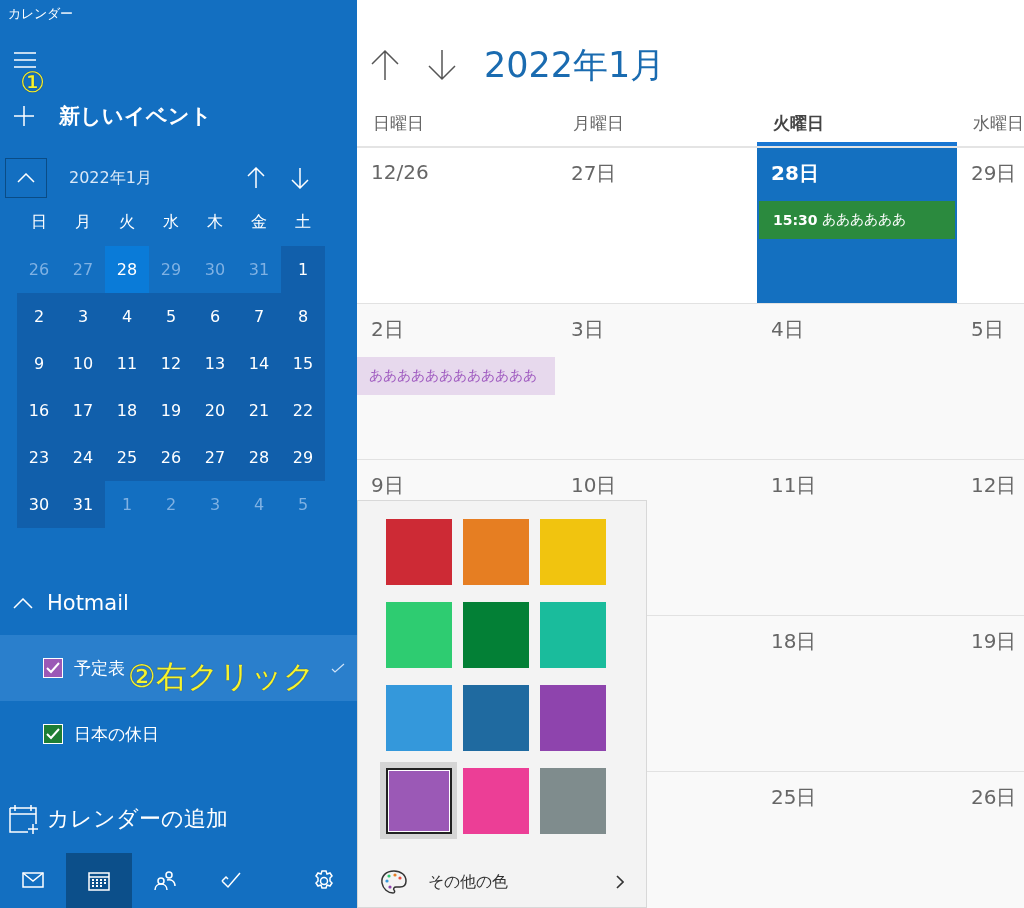 Image resolution: width=1024 pixels, height=908 pixels. What do you see at coordinates (127, 410) in the screenshot?
I see `mini-day: 18` at bounding box center [127, 410].